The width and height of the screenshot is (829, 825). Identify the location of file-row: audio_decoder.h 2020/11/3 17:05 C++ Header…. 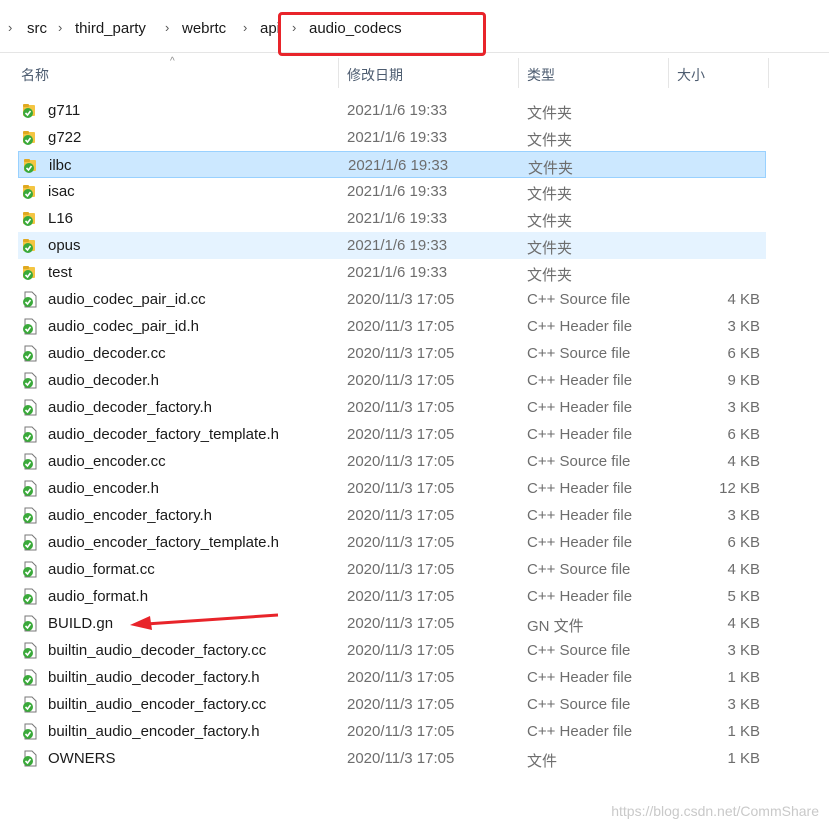
(392, 380).